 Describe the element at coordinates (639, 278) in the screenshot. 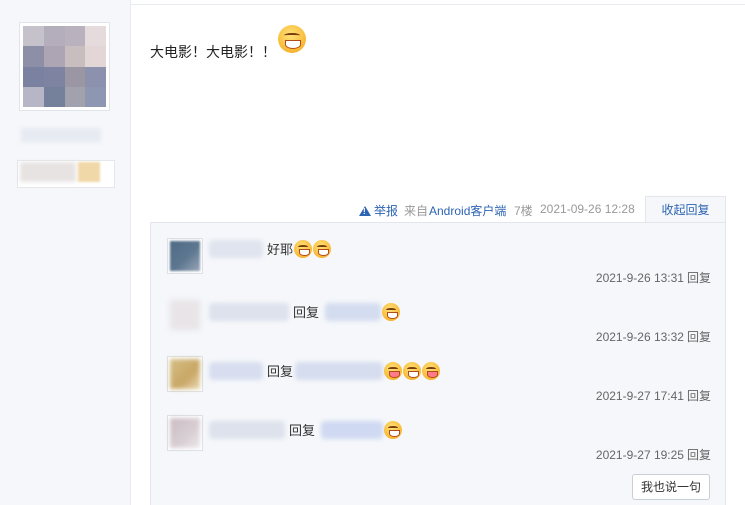

I see `reply-timestamp: 2021-9-26 13:31` at that location.